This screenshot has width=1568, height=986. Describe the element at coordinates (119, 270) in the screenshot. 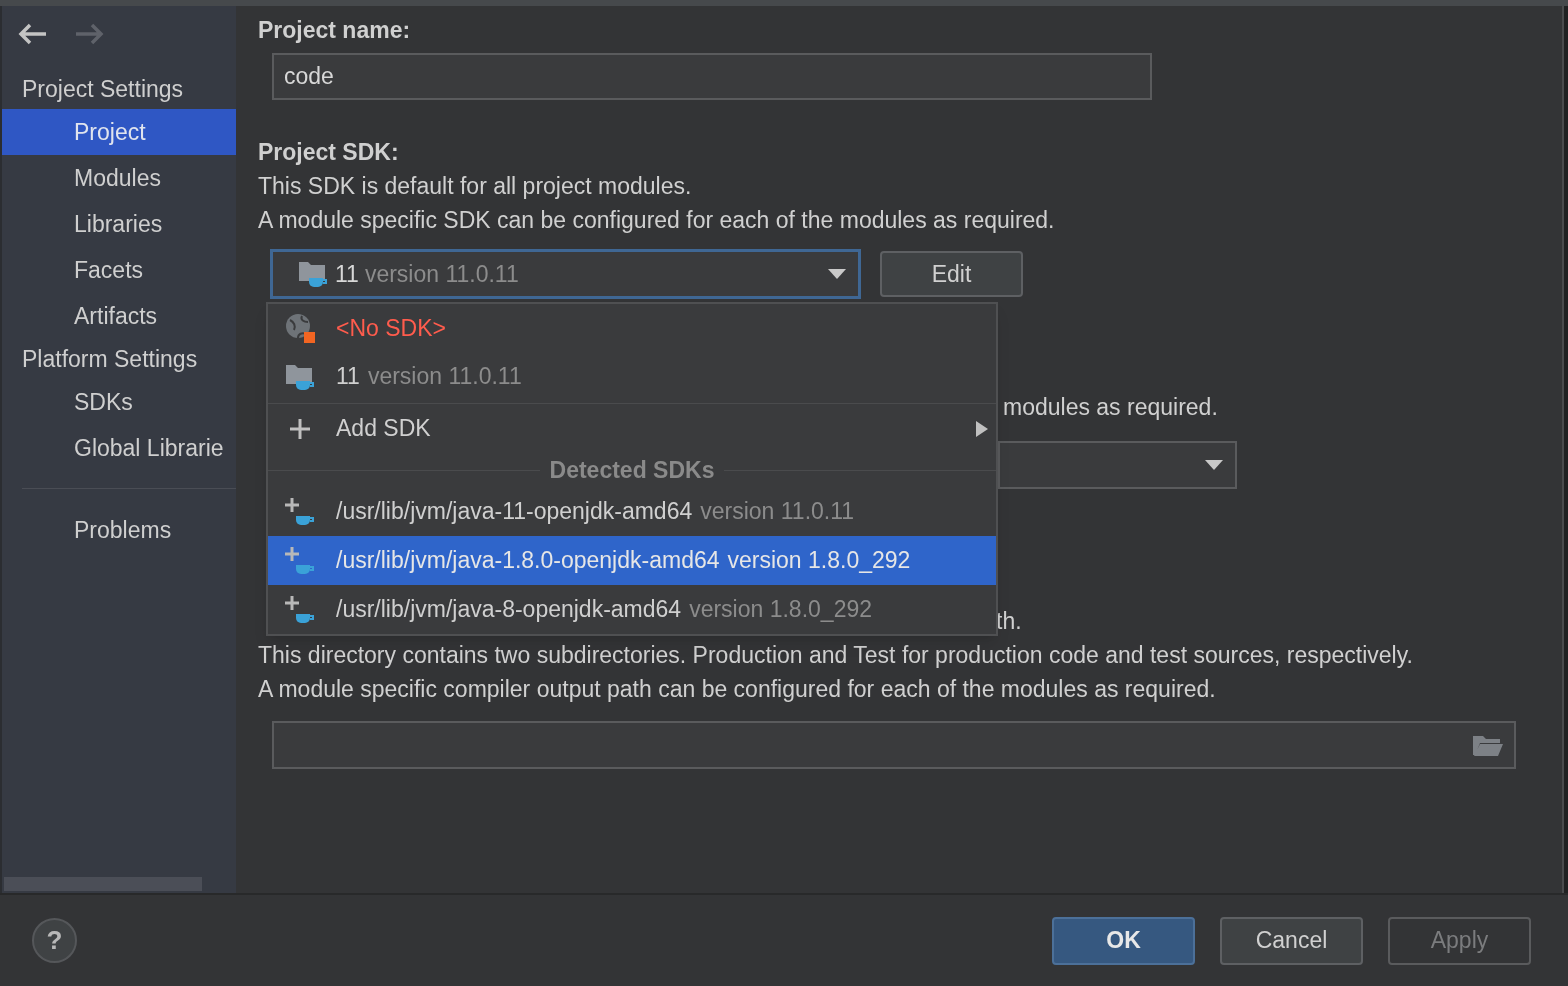

I see `sidebar-item: Facets` at that location.